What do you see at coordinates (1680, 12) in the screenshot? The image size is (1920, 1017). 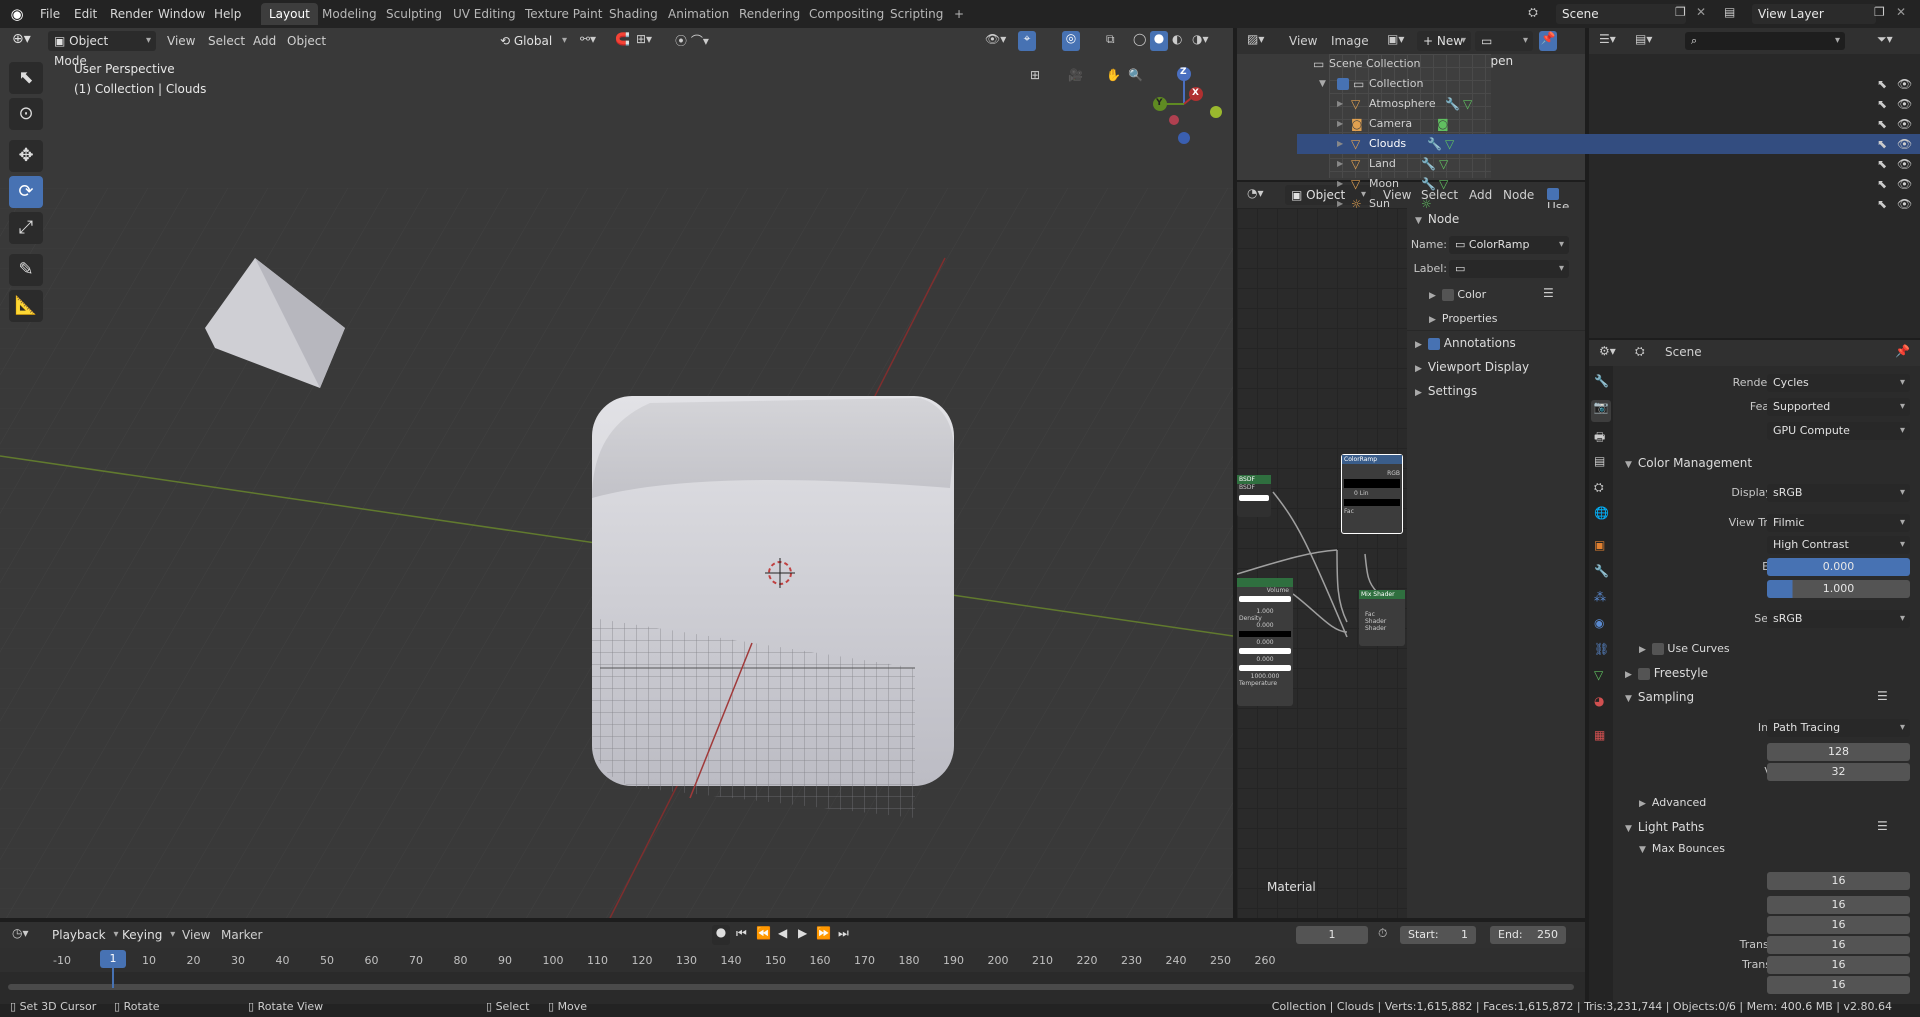 I see `scene-copy-icon: ❐` at bounding box center [1680, 12].